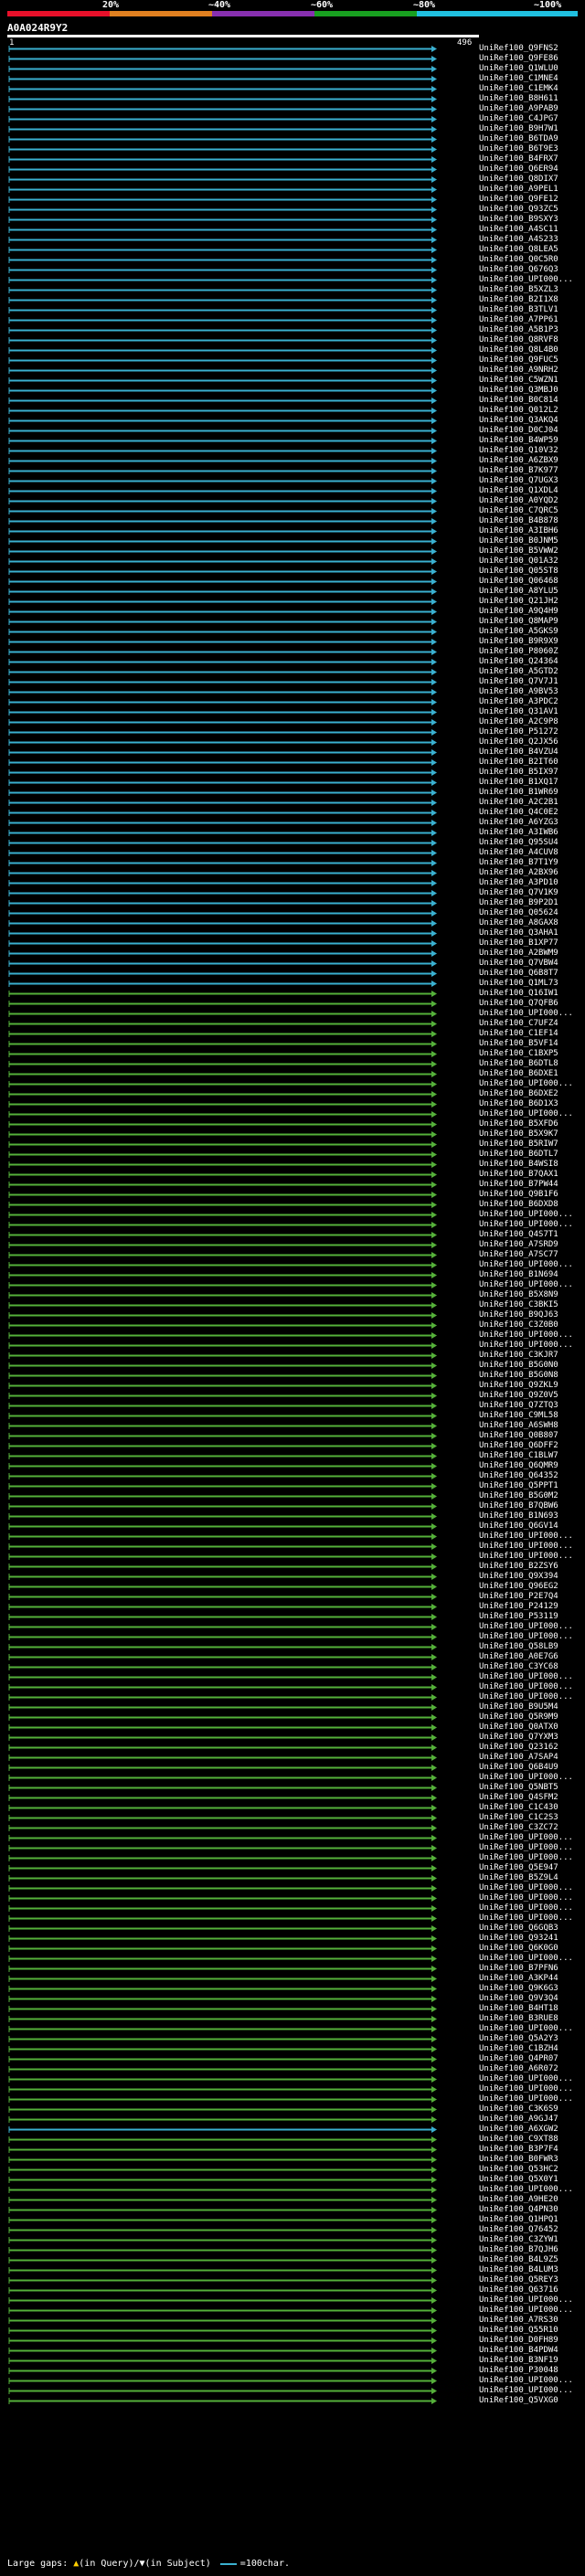 The height and width of the screenshot is (2576, 585). What do you see at coordinates (532, 330) in the screenshot?
I see `hit-label: UniRef100_A5B1P3` at bounding box center [532, 330].